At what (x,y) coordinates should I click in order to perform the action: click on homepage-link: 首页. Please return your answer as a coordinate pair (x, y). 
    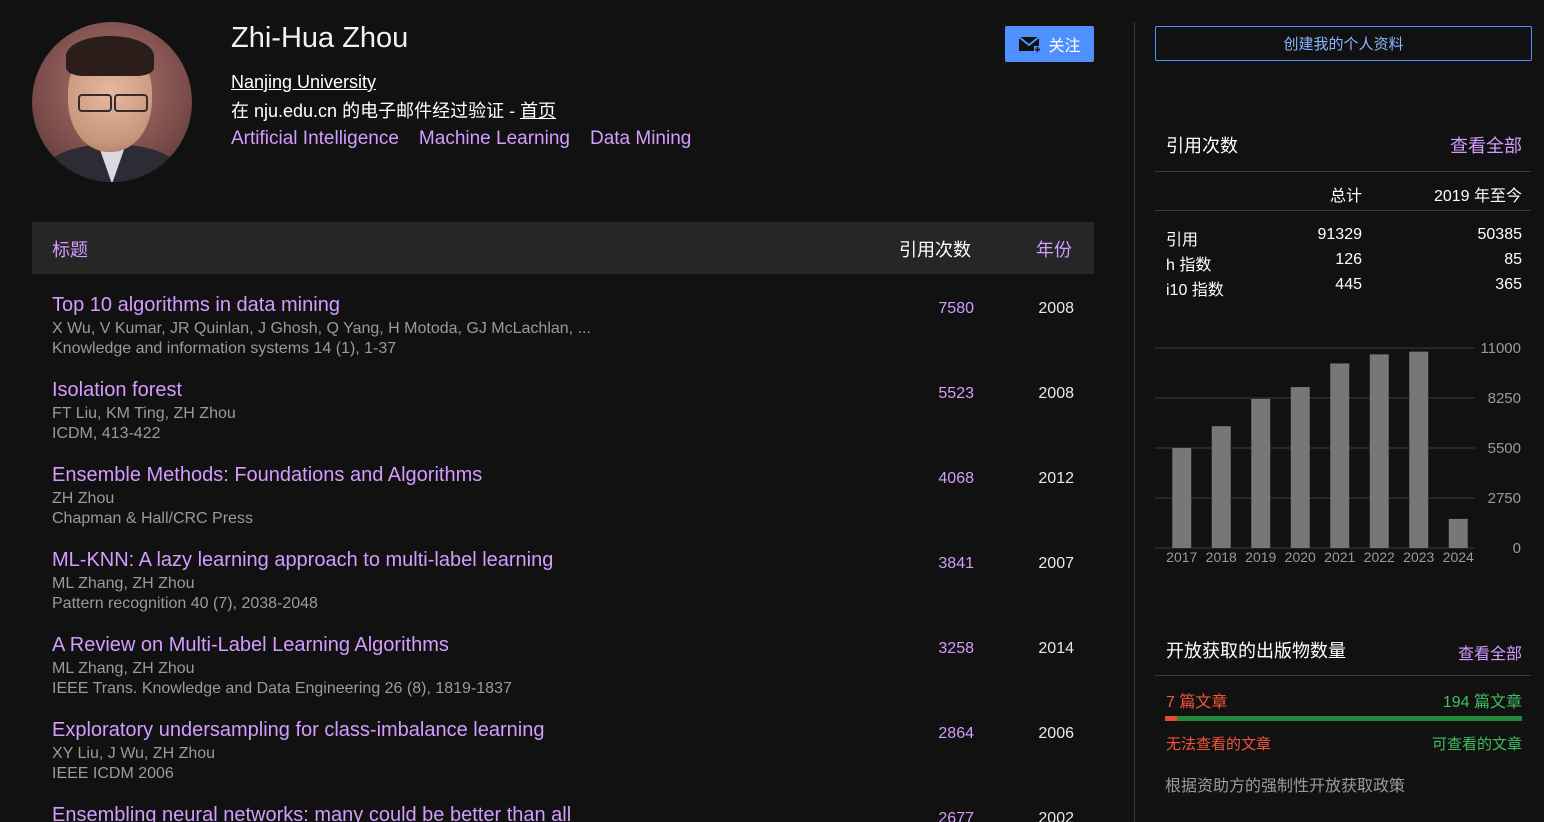
    Looking at the image, I should click on (538, 111).